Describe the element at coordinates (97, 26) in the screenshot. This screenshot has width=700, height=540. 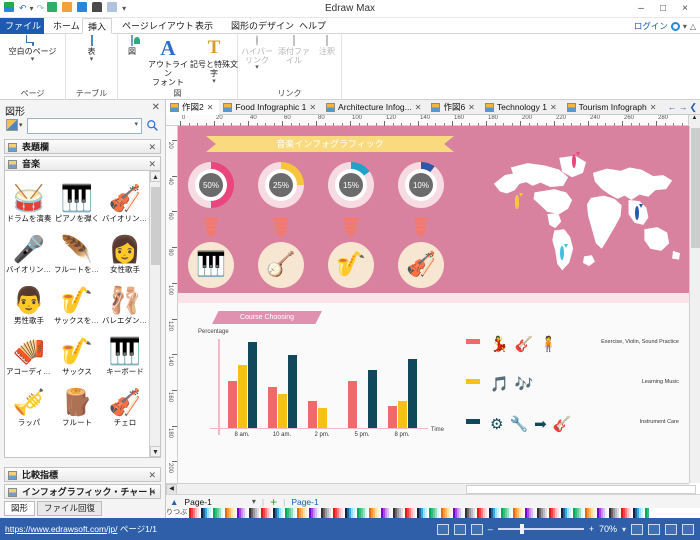
I see `tab-insert: 挿入` at that location.